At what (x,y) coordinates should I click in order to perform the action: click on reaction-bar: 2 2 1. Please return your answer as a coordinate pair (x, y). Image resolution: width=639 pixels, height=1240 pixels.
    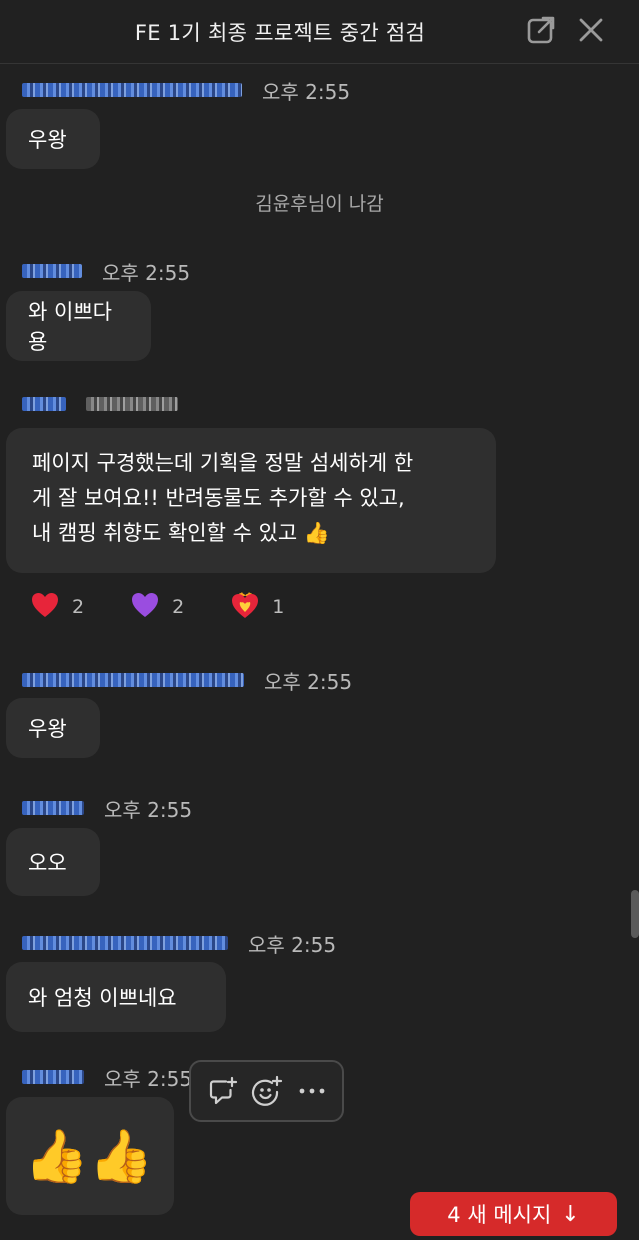
    Looking at the image, I should click on (180, 607).